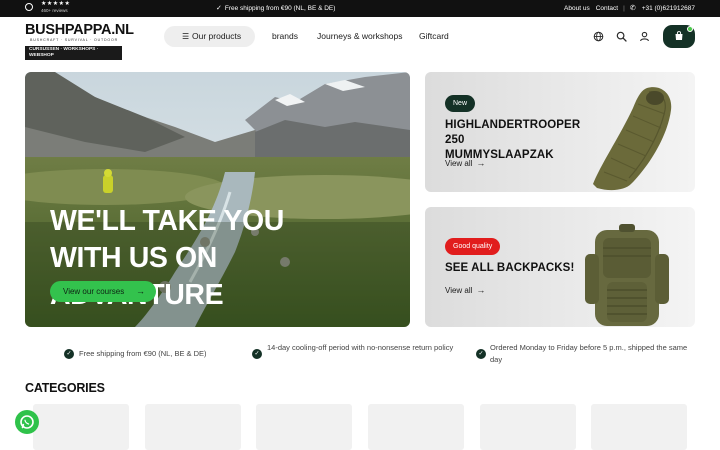 Image resolution: width=720 pixels, height=450 pixels. Describe the element at coordinates (143, 353) in the screenshot. I see `usp-text: Free shipping from €90 (NL, BE & DE)` at that location.